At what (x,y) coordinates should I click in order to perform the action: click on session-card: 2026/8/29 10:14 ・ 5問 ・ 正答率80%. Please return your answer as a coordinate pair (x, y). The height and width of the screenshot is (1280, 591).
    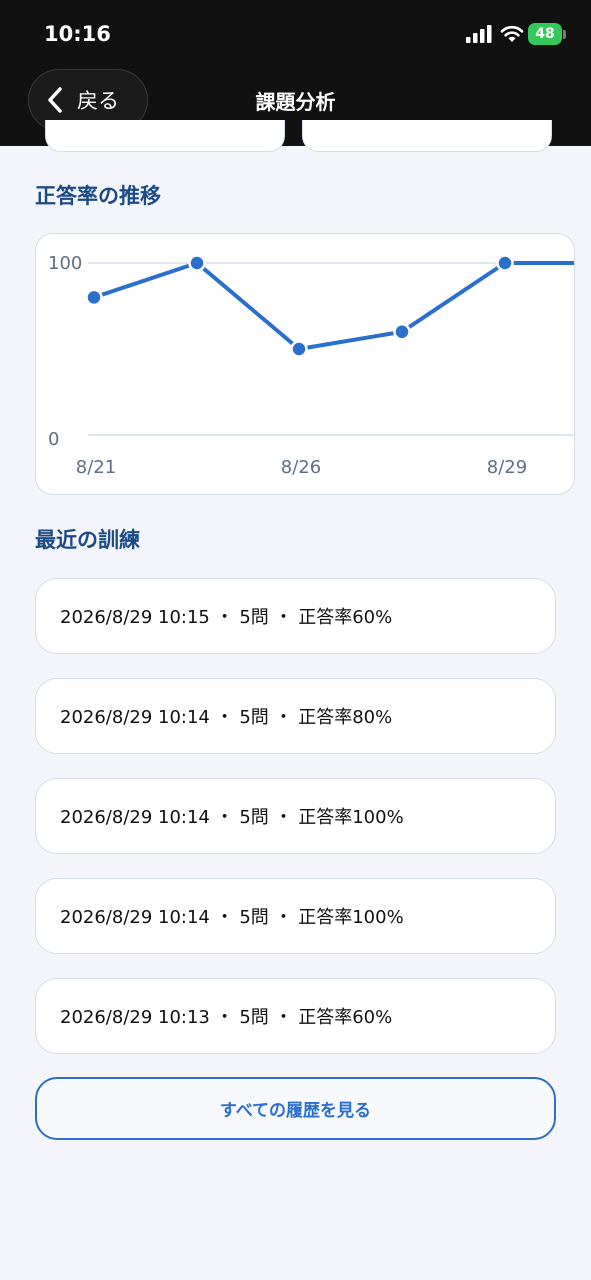
    Looking at the image, I should click on (295, 716).